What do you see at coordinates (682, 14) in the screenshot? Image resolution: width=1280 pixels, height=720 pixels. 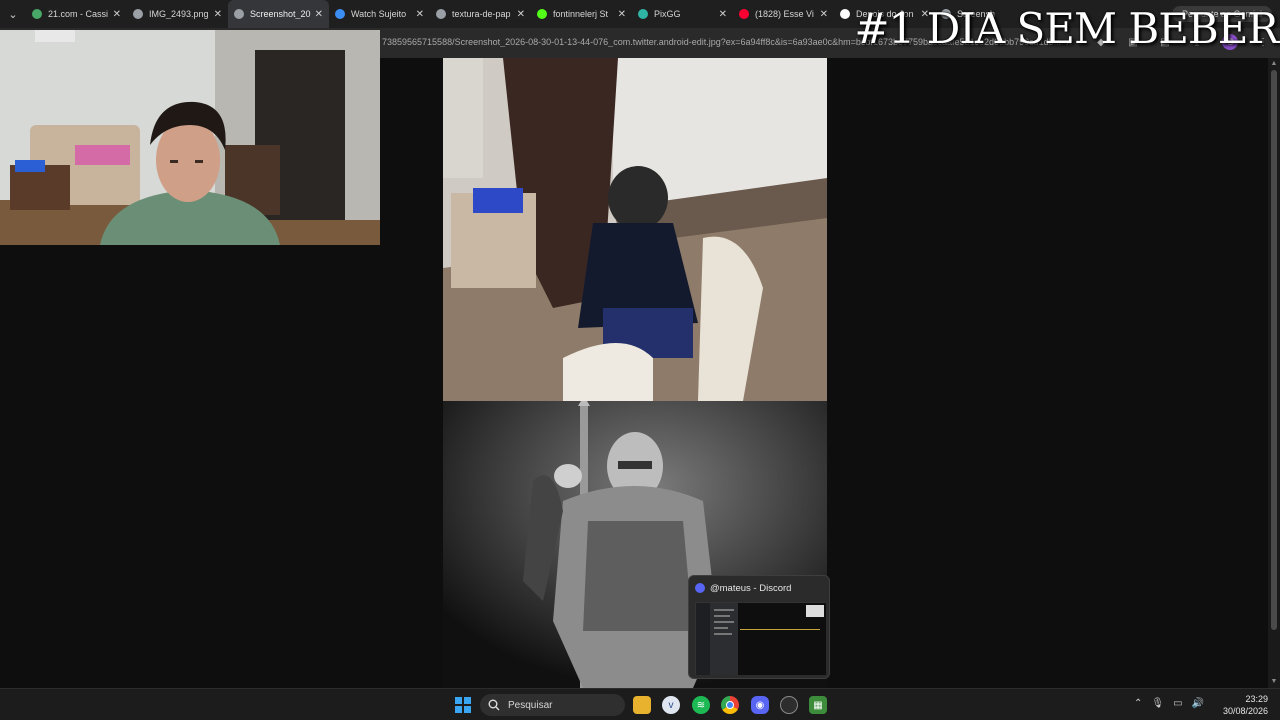 I see `tab-6: PixGG ✕` at bounding box center [682, 14].